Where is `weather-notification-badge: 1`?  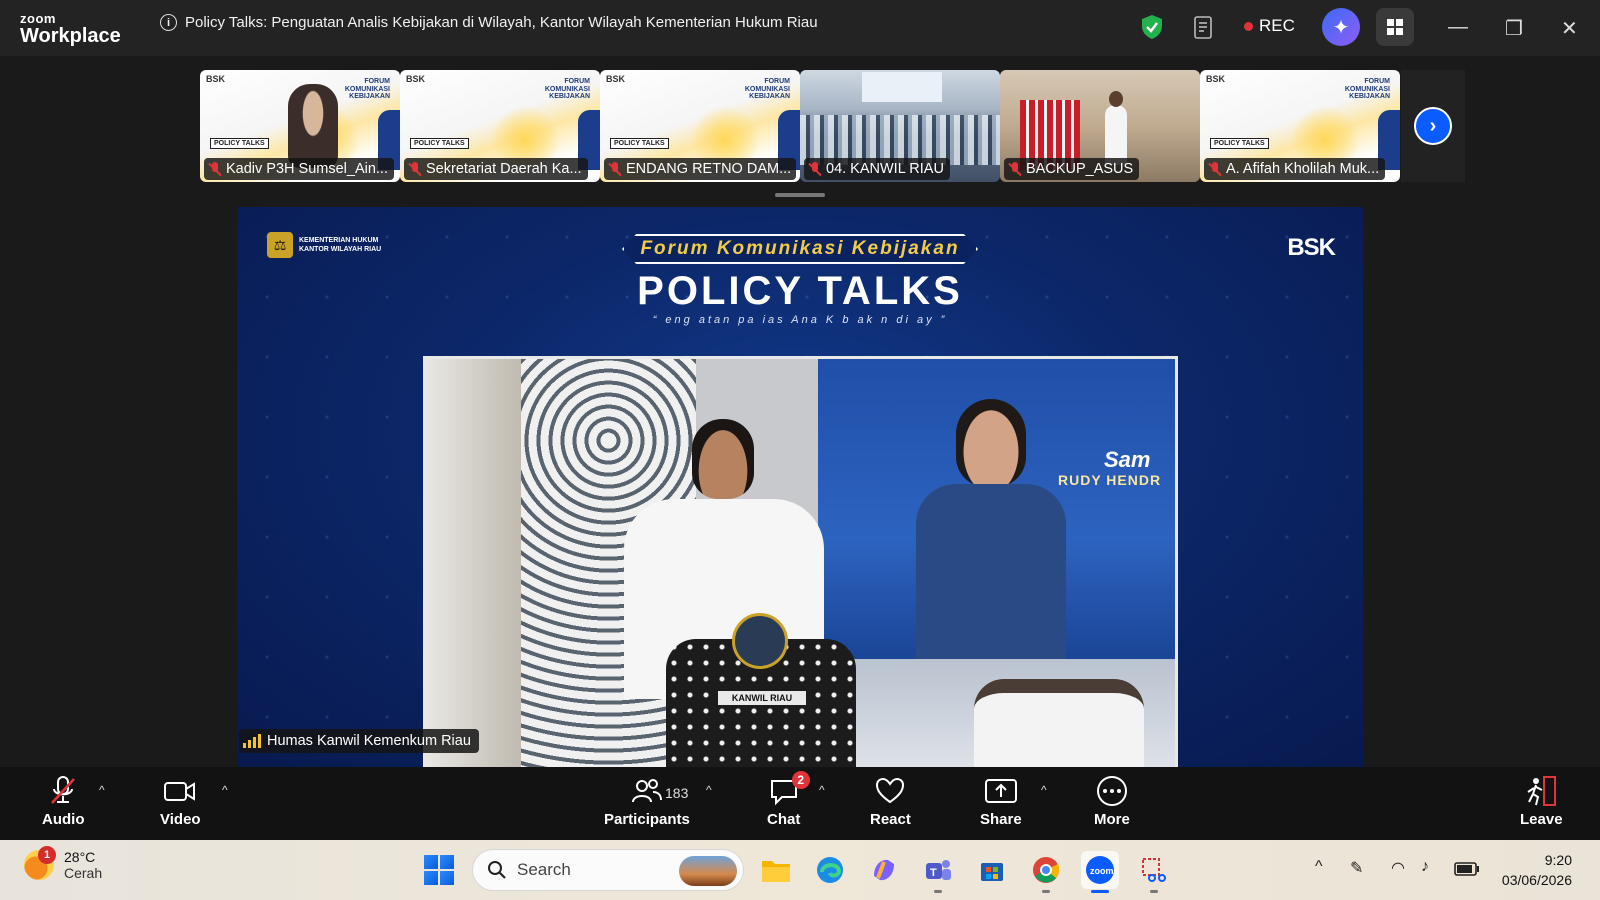 weather-notification-badge: 1 is located at coordinates (47, 855).